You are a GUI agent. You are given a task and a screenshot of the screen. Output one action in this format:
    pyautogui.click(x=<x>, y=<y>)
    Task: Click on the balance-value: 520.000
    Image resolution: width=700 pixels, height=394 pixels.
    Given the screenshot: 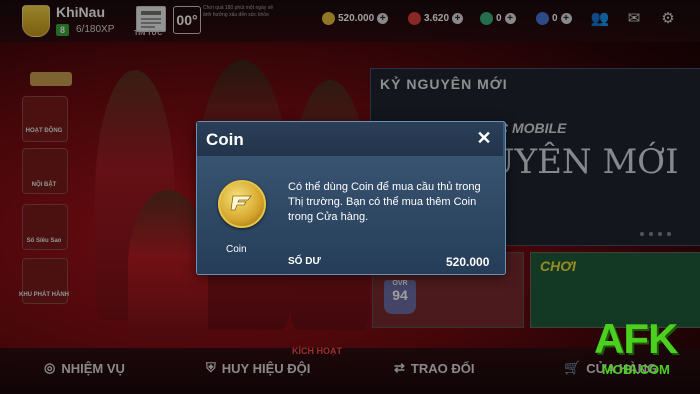 What is the action you would take?
    pyautogui.click(x=468, y=262)
    